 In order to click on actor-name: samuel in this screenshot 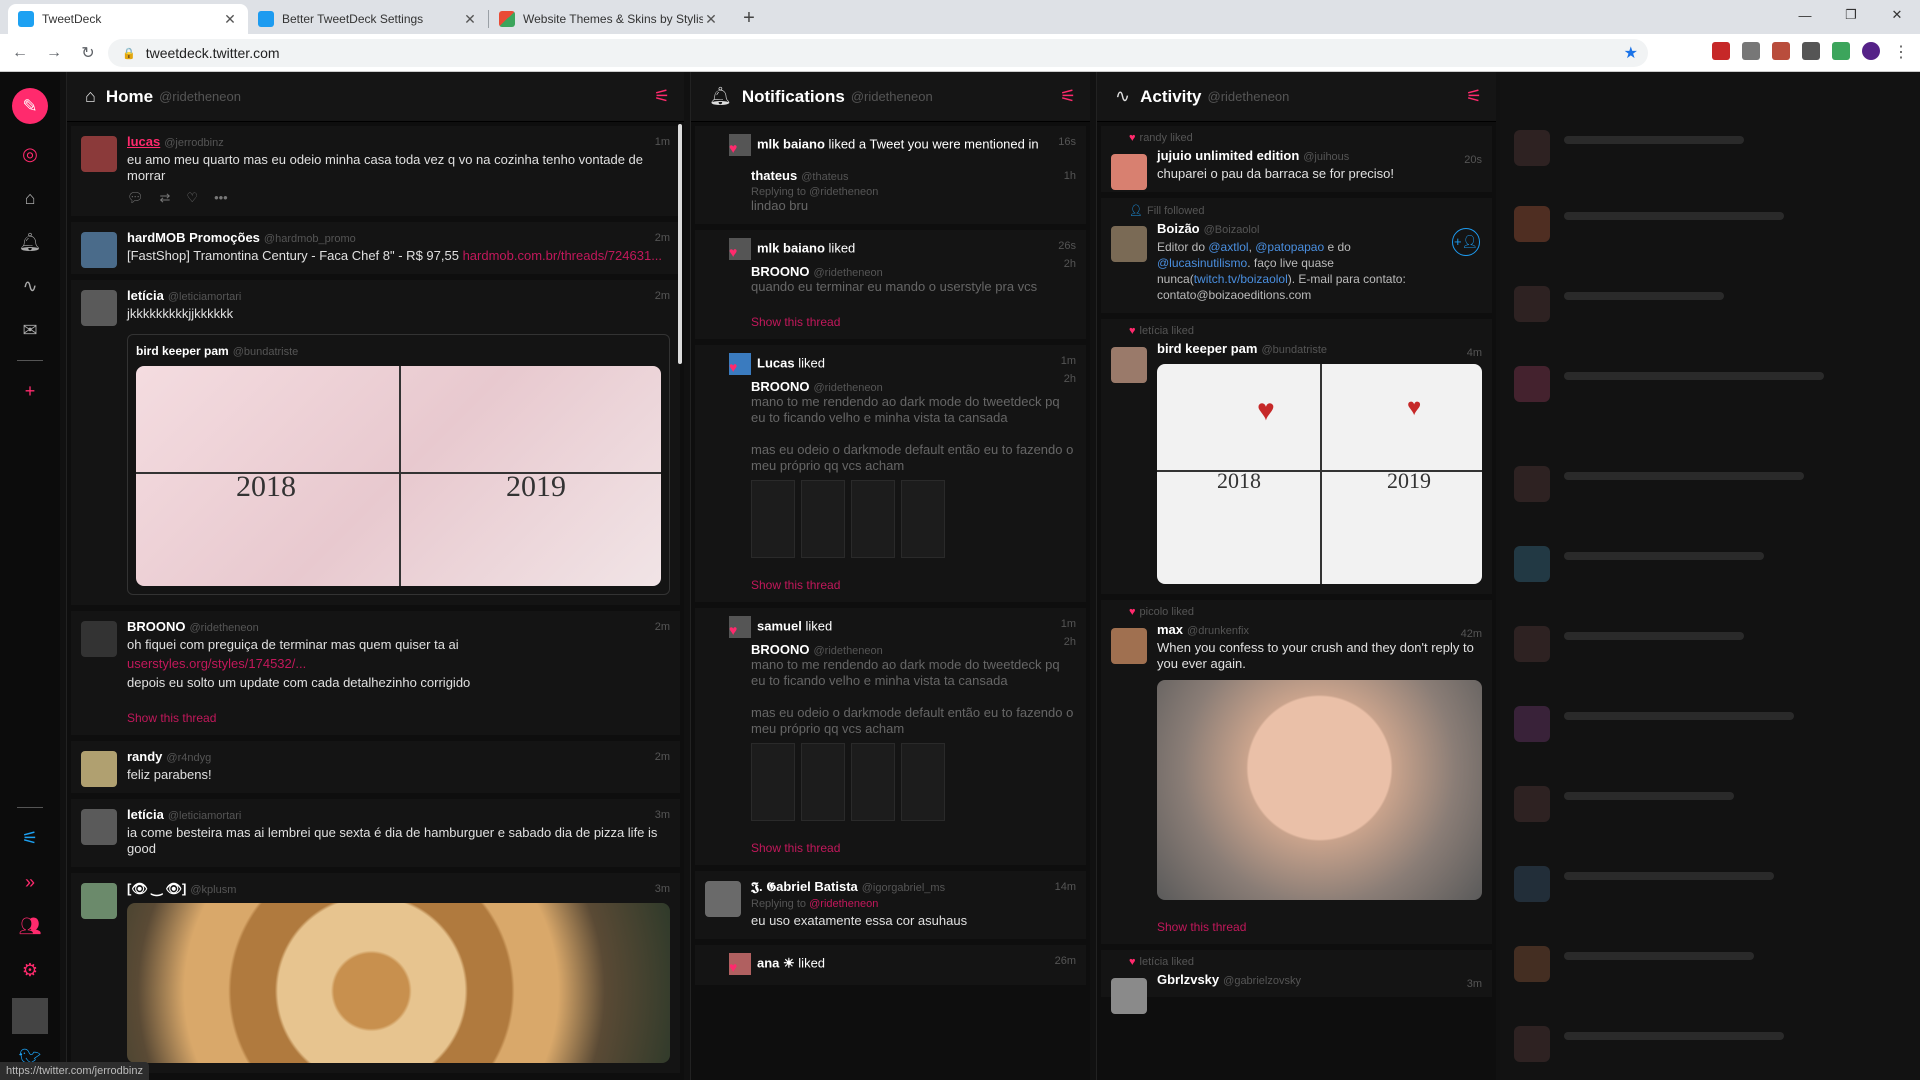, I will do `click(779, 625)`.